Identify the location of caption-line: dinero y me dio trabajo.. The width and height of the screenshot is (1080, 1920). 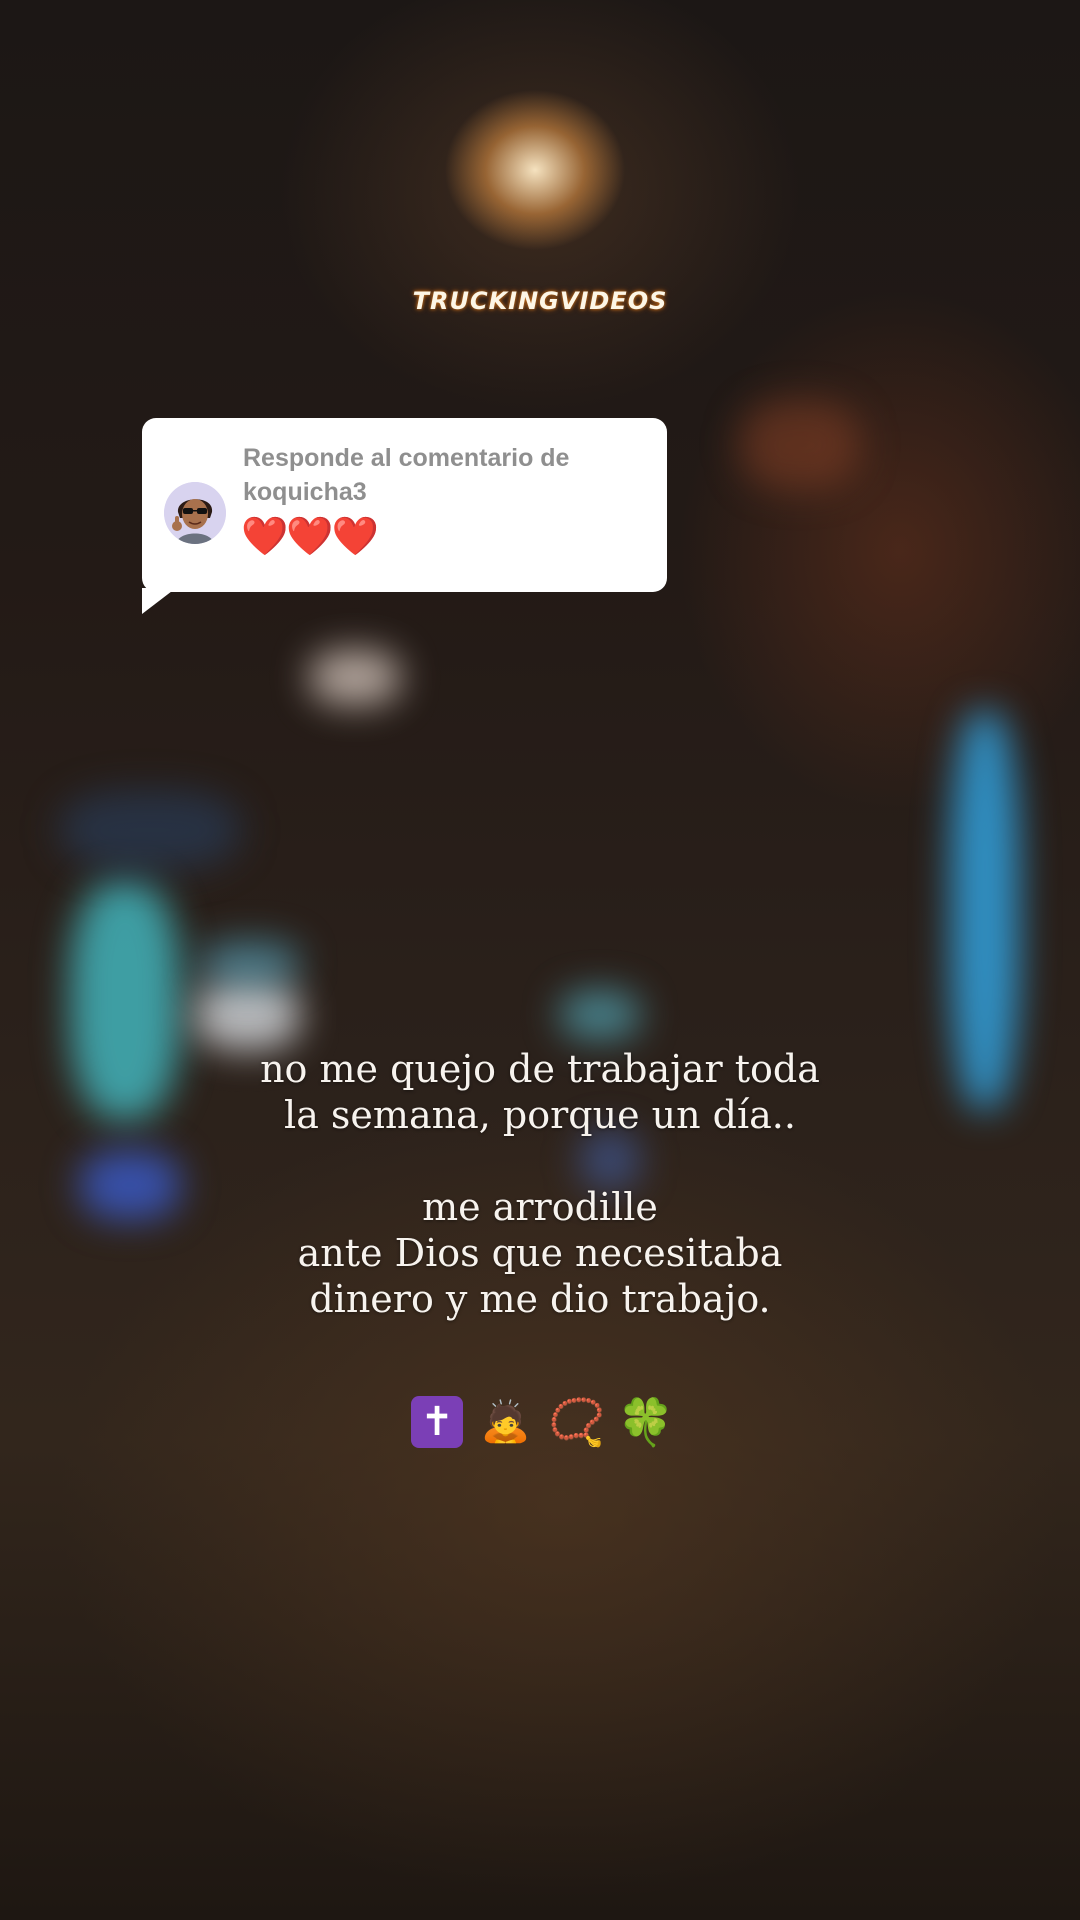
(540, 1299).